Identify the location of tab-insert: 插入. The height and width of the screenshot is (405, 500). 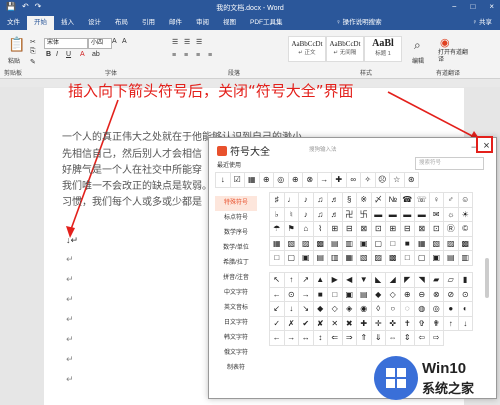
(67, 23).